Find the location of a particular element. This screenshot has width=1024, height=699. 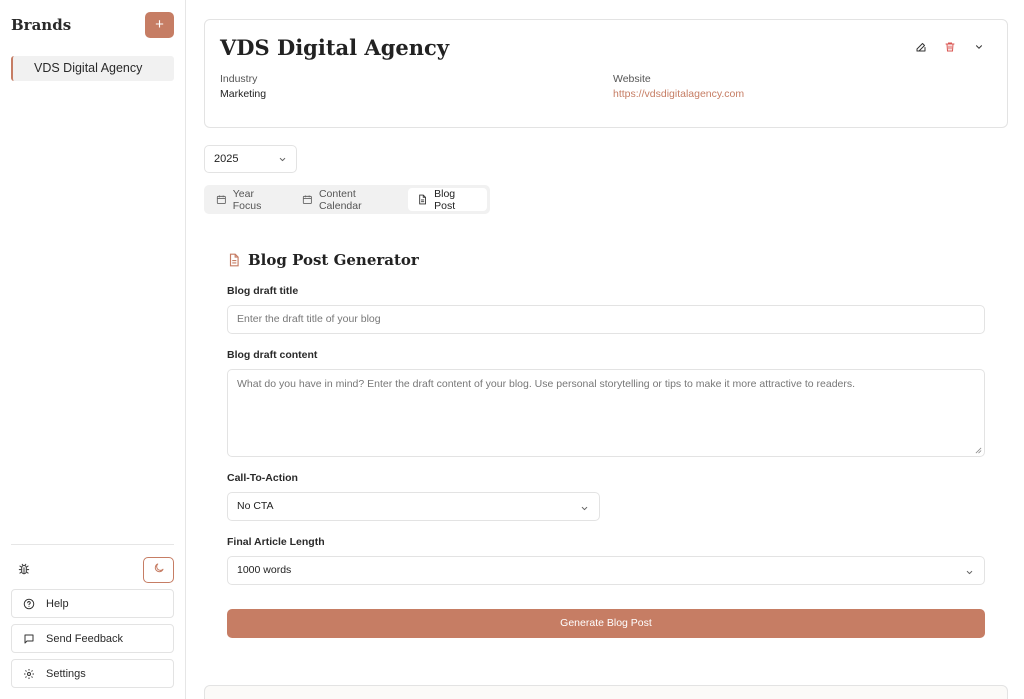

year-select: 2025 is located at coordinates (250, 159).